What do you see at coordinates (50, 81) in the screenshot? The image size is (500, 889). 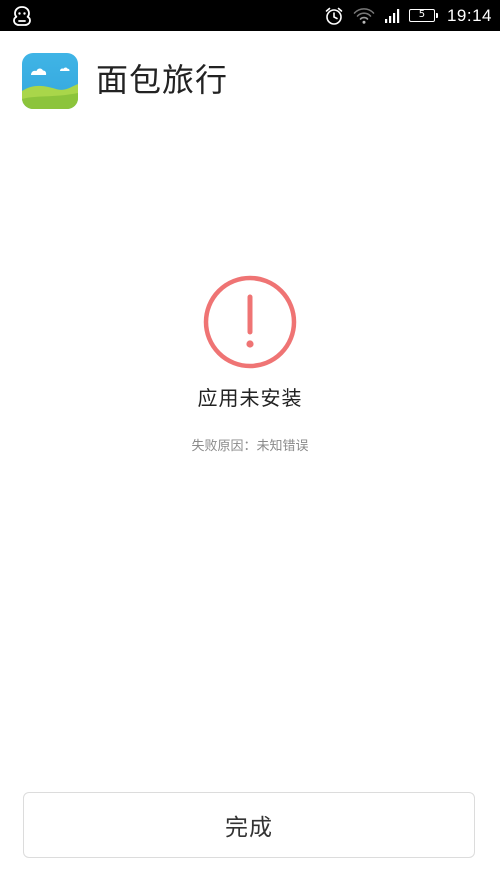 I see `breadtrip-app-icon` at bounding box center [50, 81].